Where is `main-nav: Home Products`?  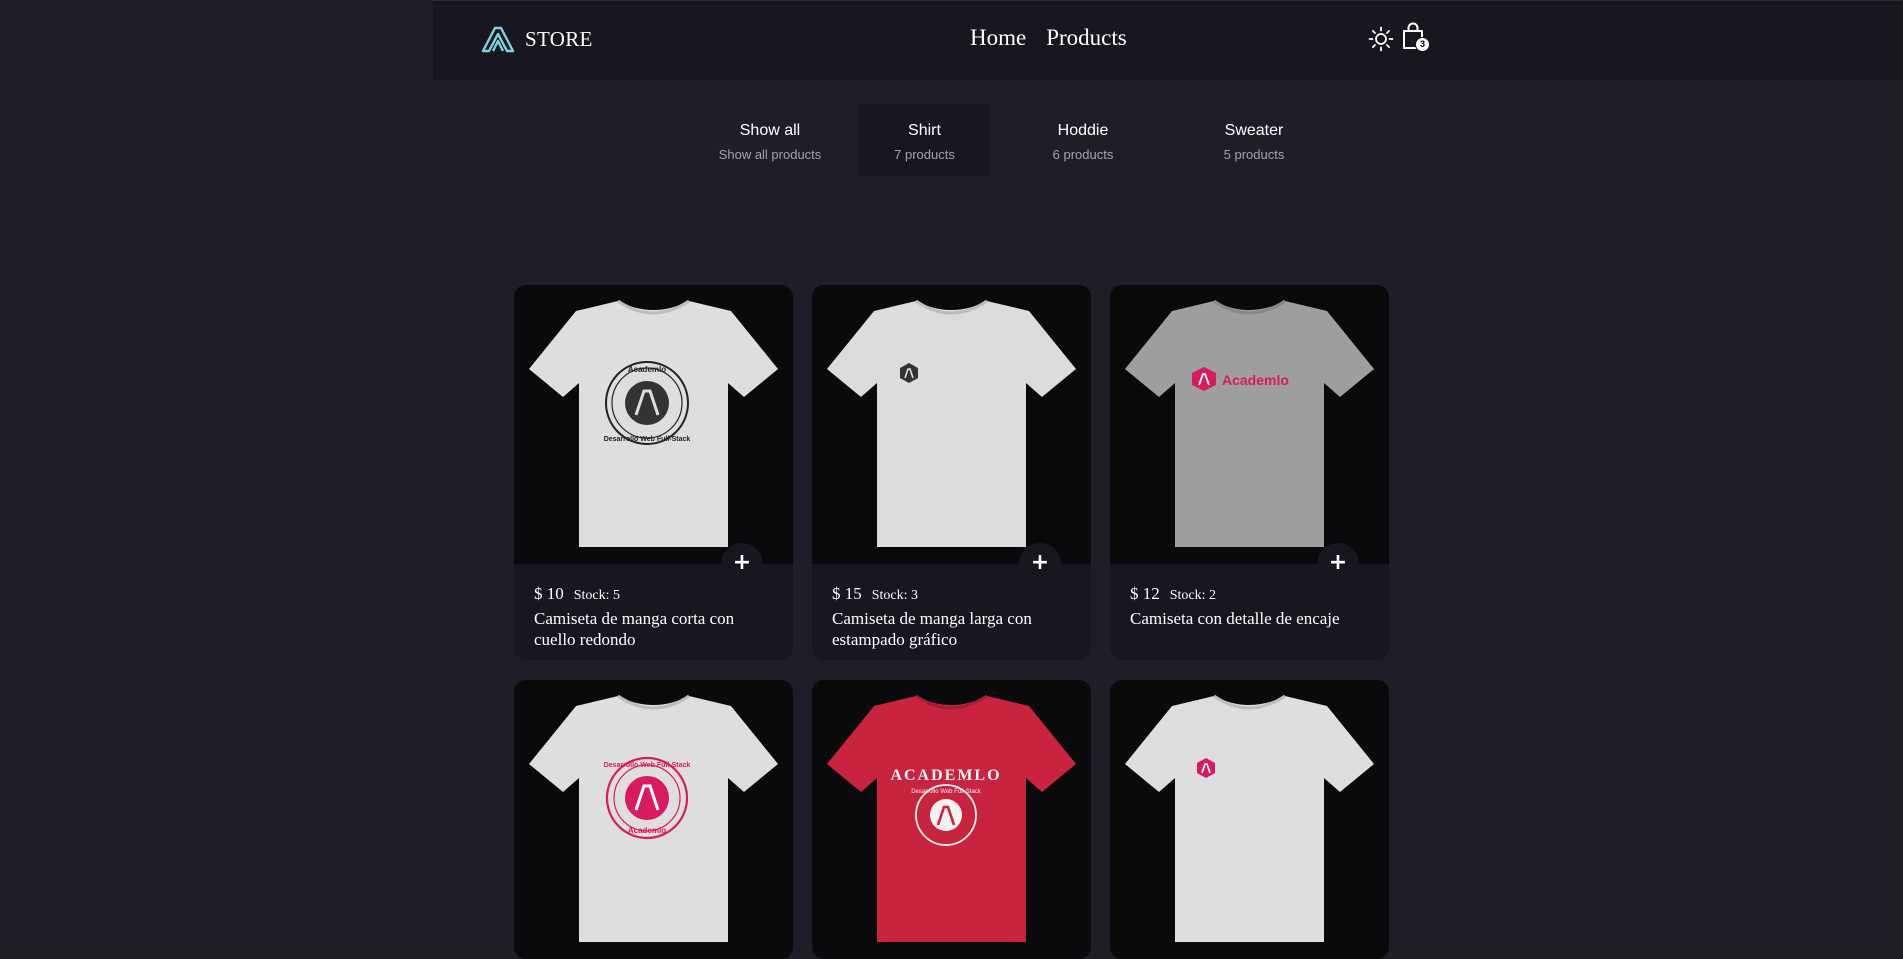 main-nav: Home Products is located at coordinates (1048, 38).